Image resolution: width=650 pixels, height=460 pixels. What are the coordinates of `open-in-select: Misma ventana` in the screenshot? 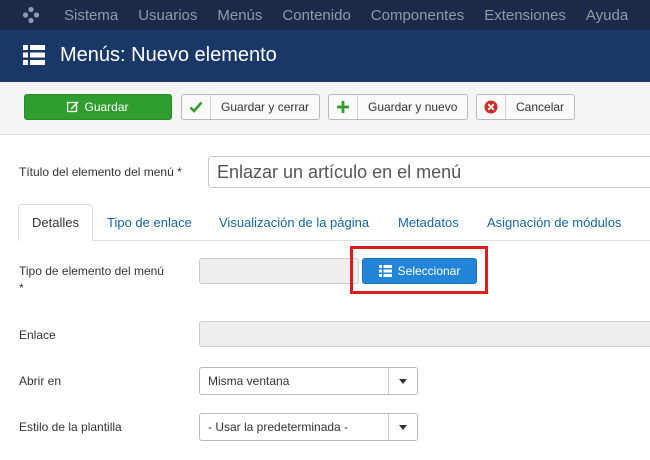 It's located at (308, 381).